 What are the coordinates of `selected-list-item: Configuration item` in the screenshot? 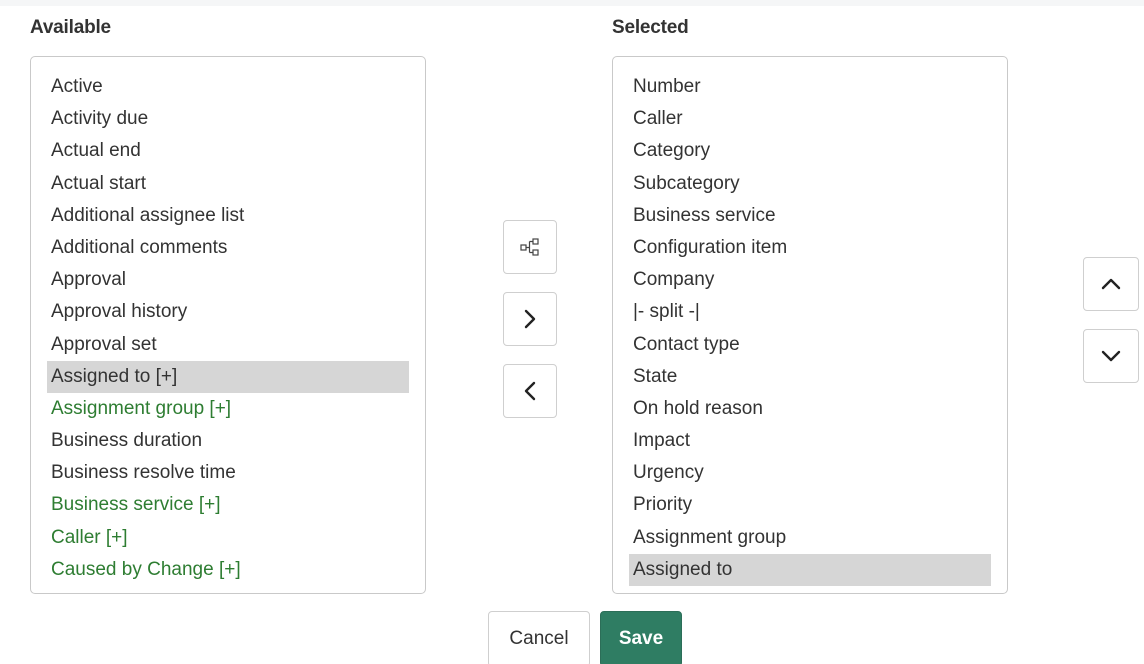 It's located at (810, 248).